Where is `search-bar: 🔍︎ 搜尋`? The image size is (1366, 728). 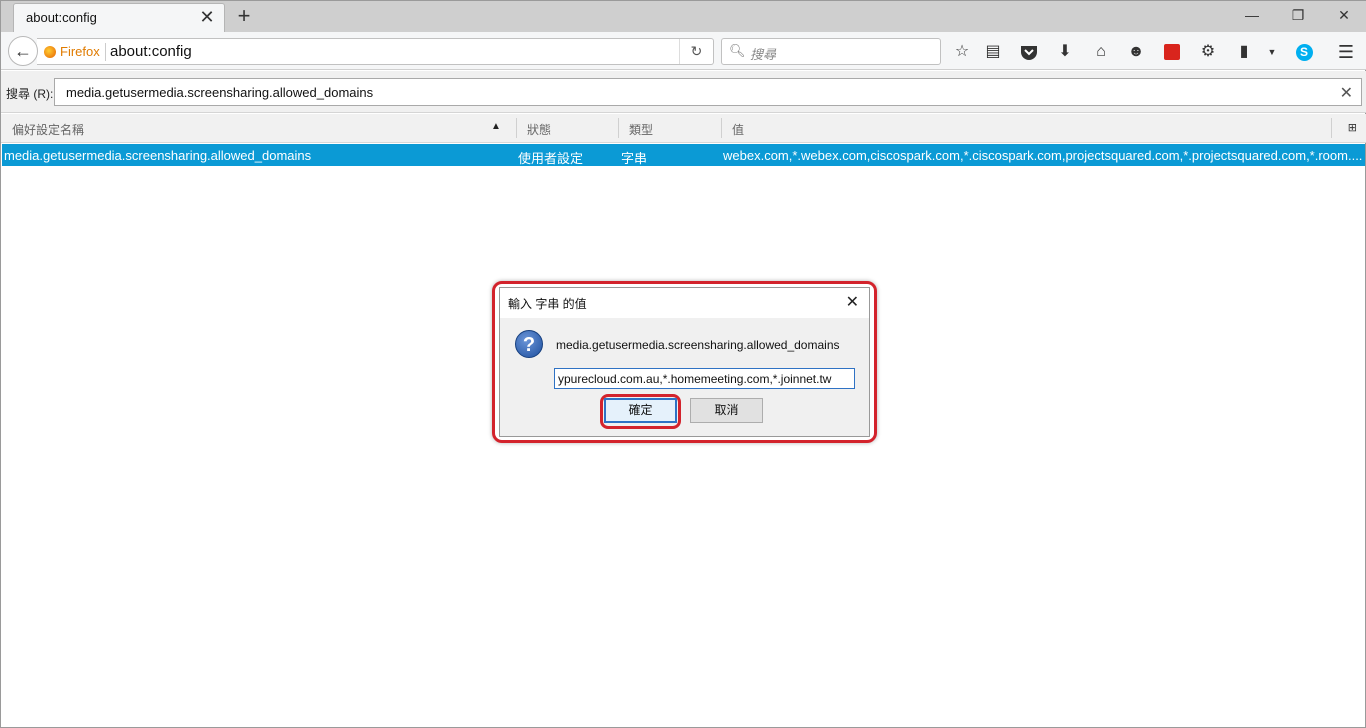
search-bar: 🔍︎ 搜尋 is located at coordinates (831, 51).